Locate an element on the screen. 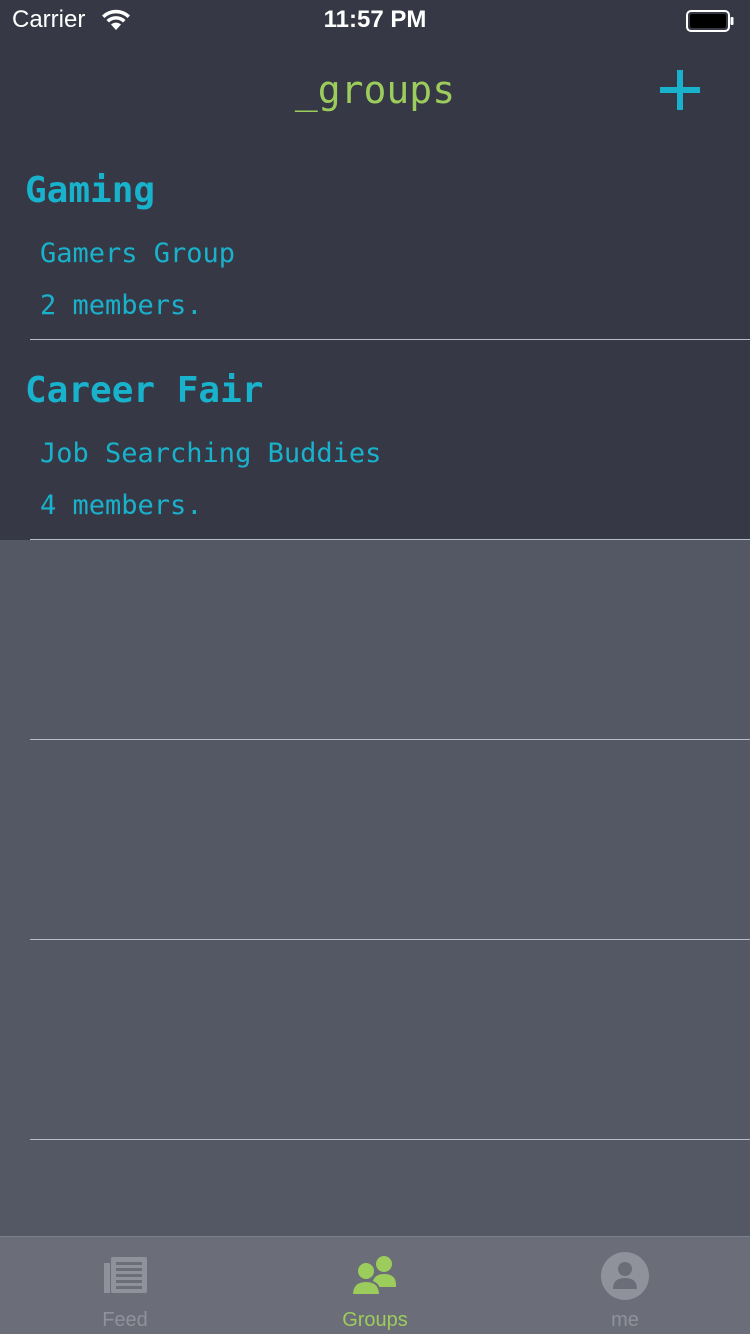  member-count: 4 members. is located at coordinates (121, 505).